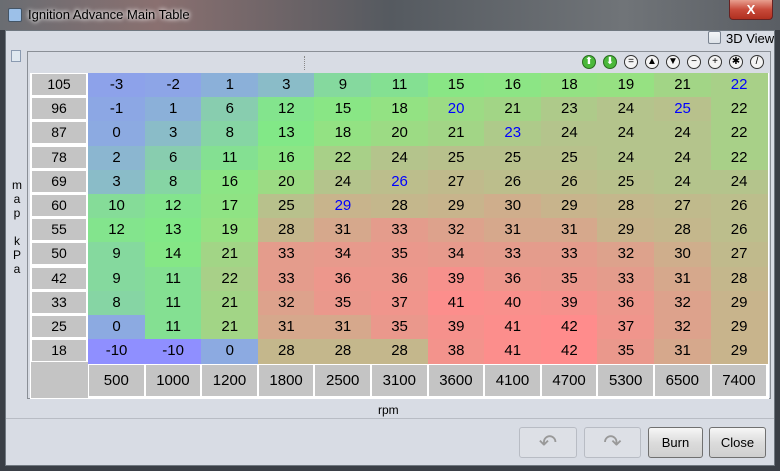 The height and width of the screenshot is (471, 780). I want to click on x-axis-cell: 4100, so click(512, 380).